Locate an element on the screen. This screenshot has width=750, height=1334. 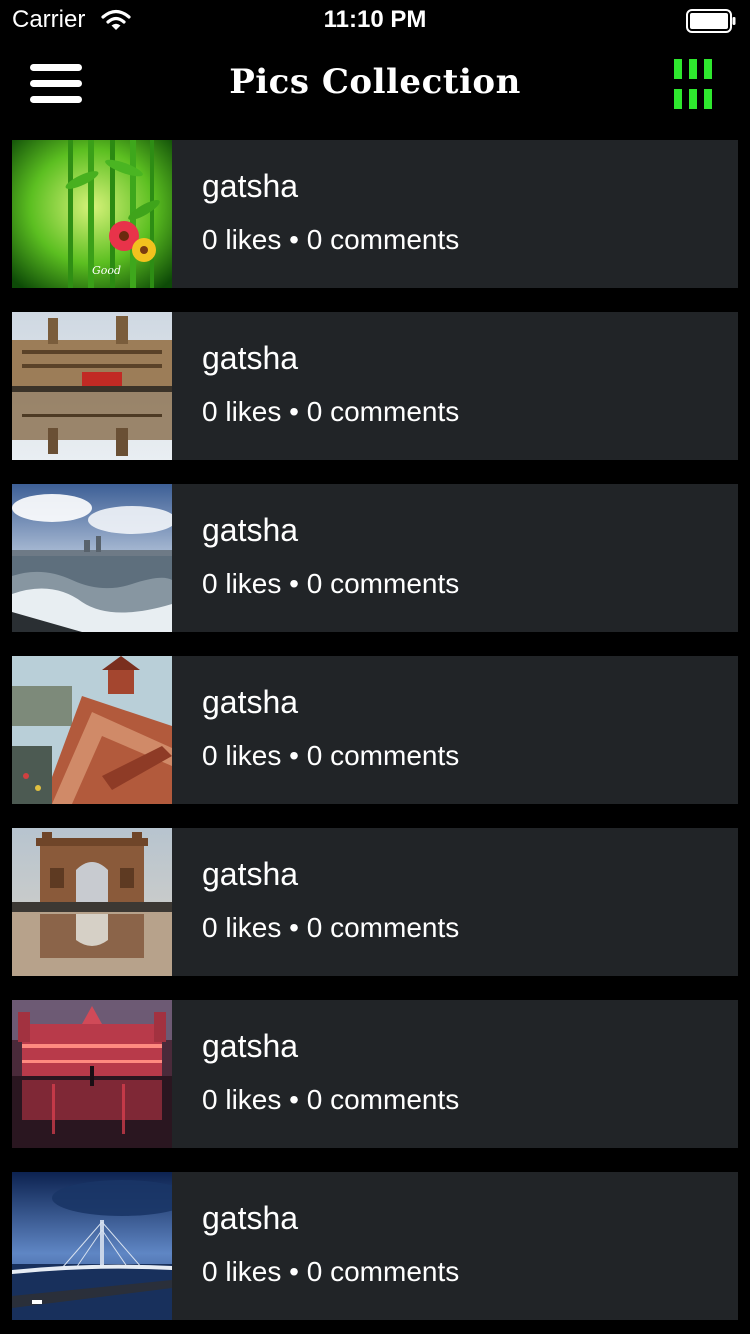
heritage-building-reflection-photo is located at coordinates (92, 386).